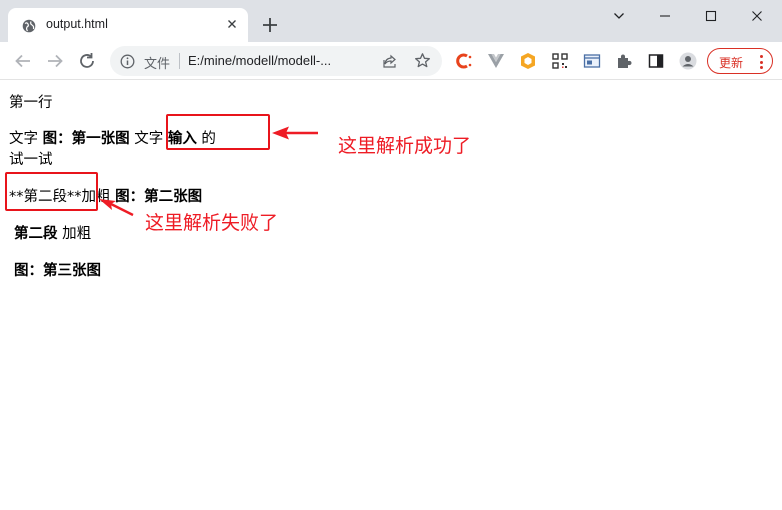  I want to click on browser-tab: output.html, so click(128, 25).